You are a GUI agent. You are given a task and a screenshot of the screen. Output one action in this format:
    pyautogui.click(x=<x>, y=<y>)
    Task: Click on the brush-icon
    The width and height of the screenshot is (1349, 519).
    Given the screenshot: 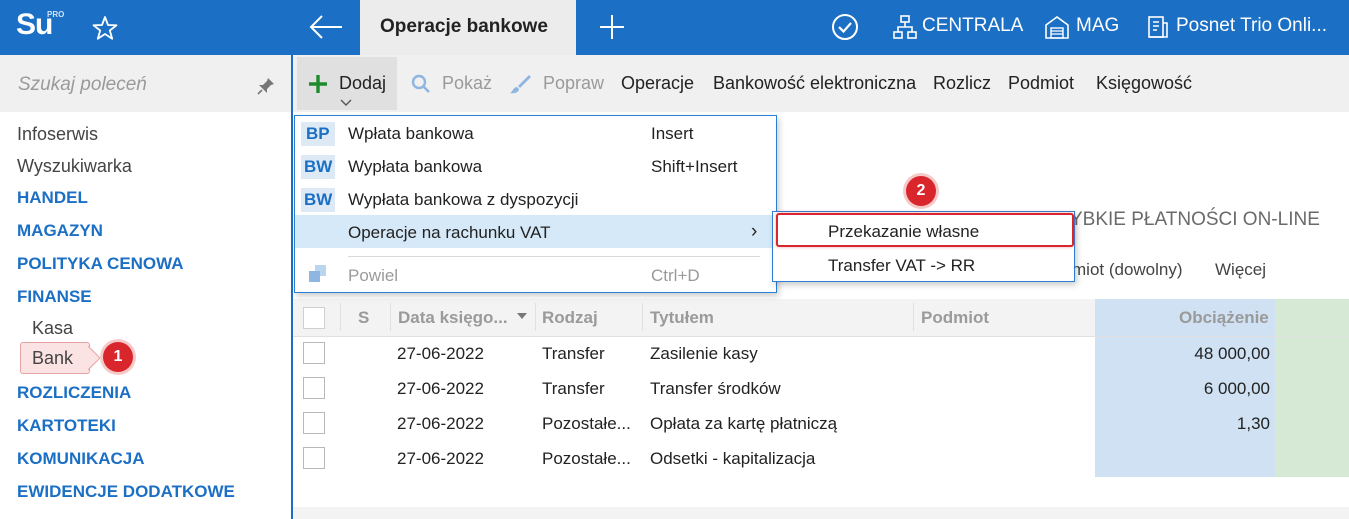 What is the action you would take?
    pyautogui.click(x=520, y=84)
    